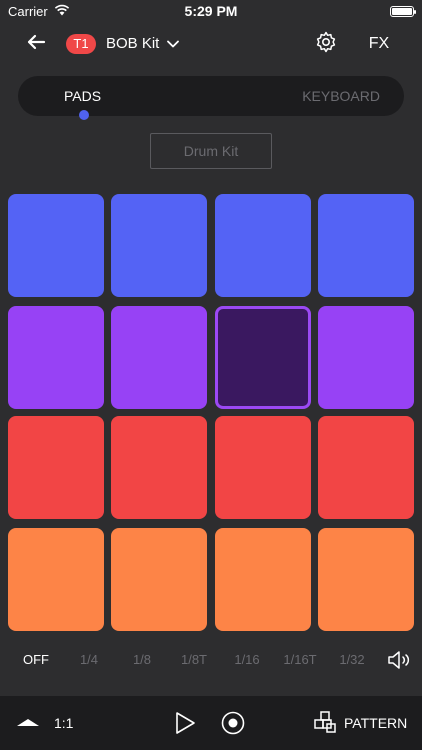 Image resolution: width=422 pixels, height=750 pixels. Describe the element at coordinates (81, 44) in the screenshot. I see `track-badge: T1` at that location.